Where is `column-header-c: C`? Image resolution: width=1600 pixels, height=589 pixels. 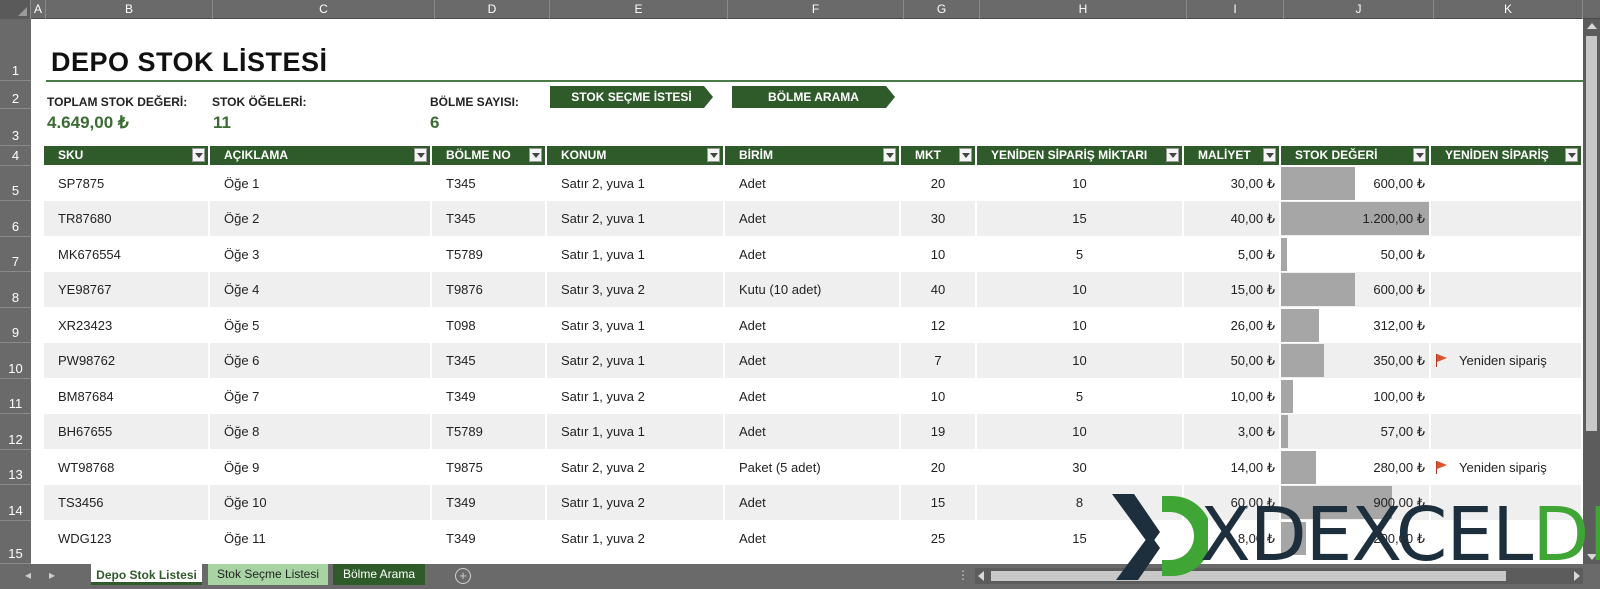 column-header-c: C is located at coordinates (324, 9).